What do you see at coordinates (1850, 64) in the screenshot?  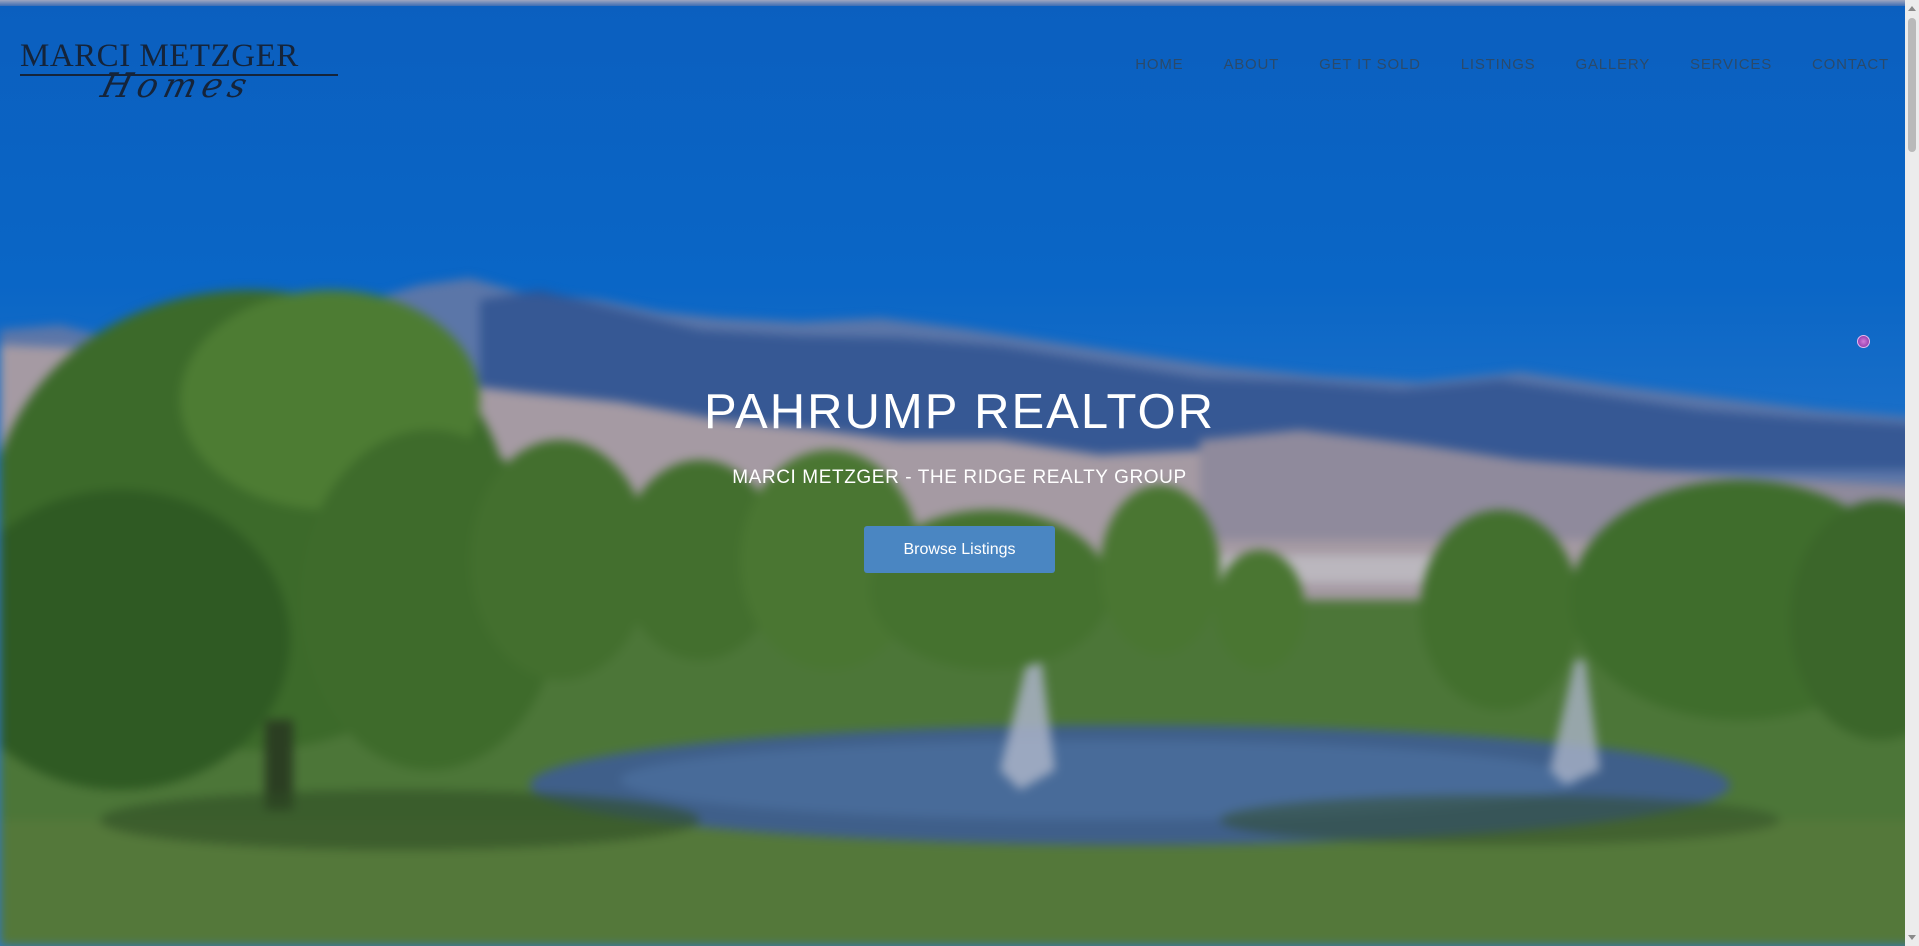 I see `nav-contact: CONTACT` at bounding box center [1850, 64].